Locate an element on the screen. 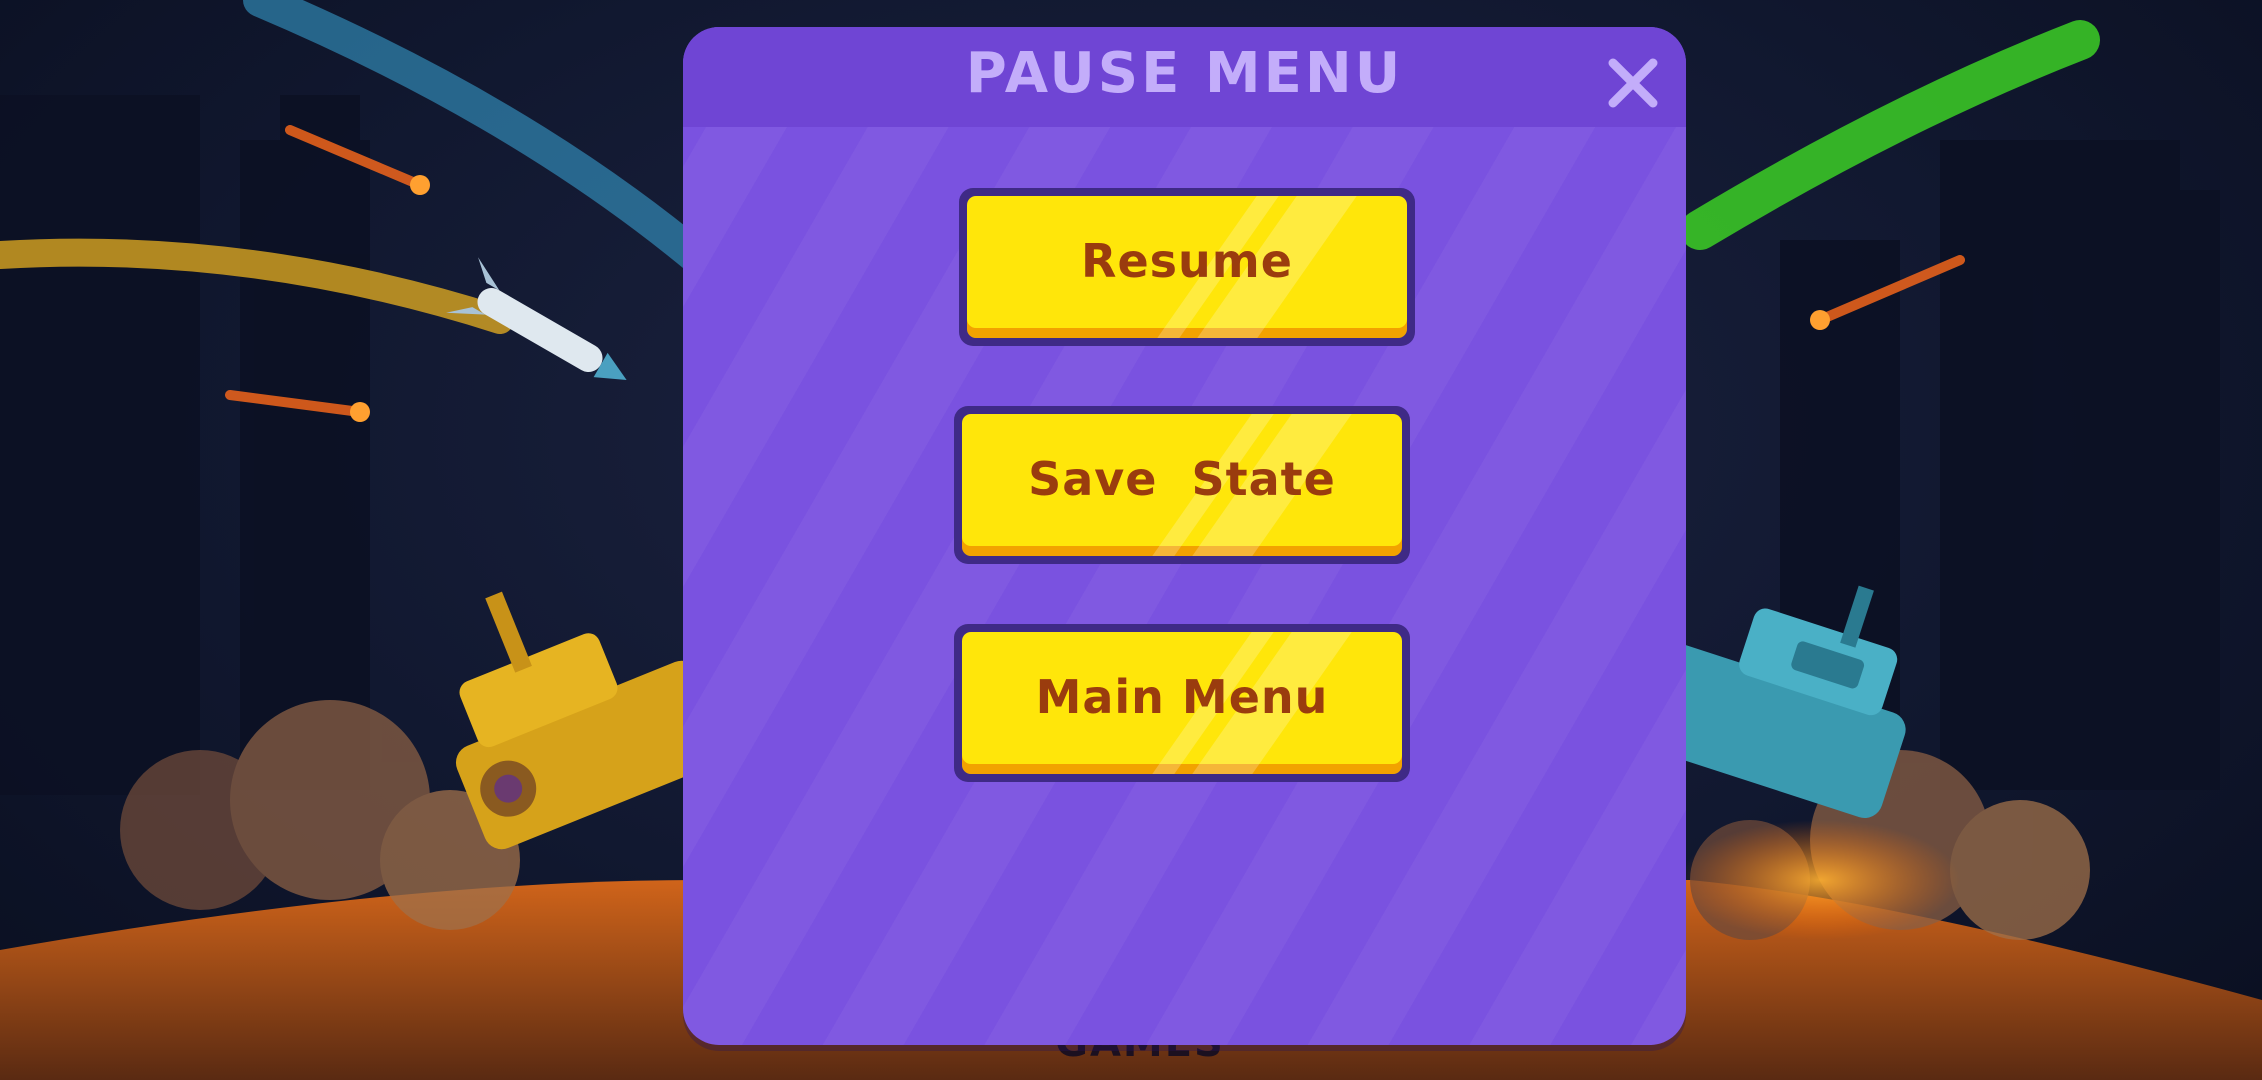 The image size is (2262, 1080). close-x-icon is located at coordinates (1633, 83).